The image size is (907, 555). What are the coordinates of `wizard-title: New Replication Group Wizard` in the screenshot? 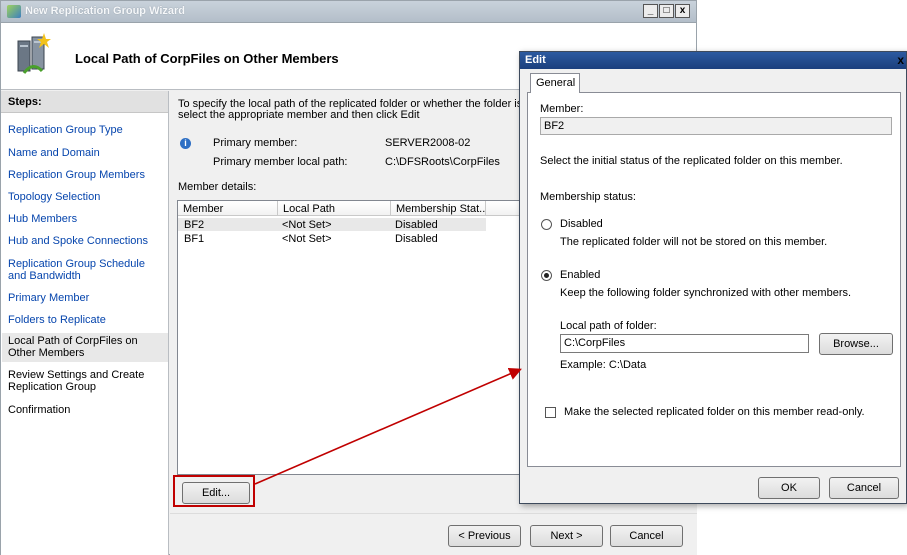 It's located at (105, 11).